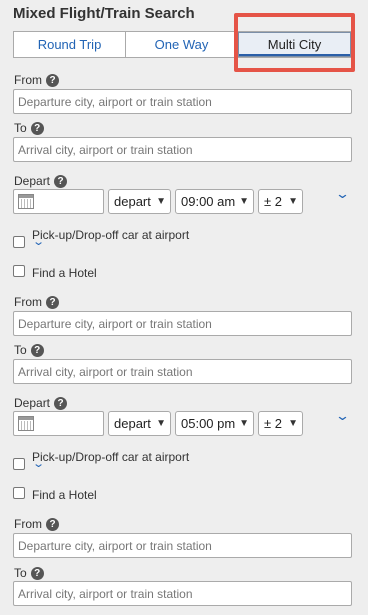  What do you see at coordinates (214, 201) in the screenshot?
I see `time-select: 09:00 am ▼` at bounding box center [214, 201].